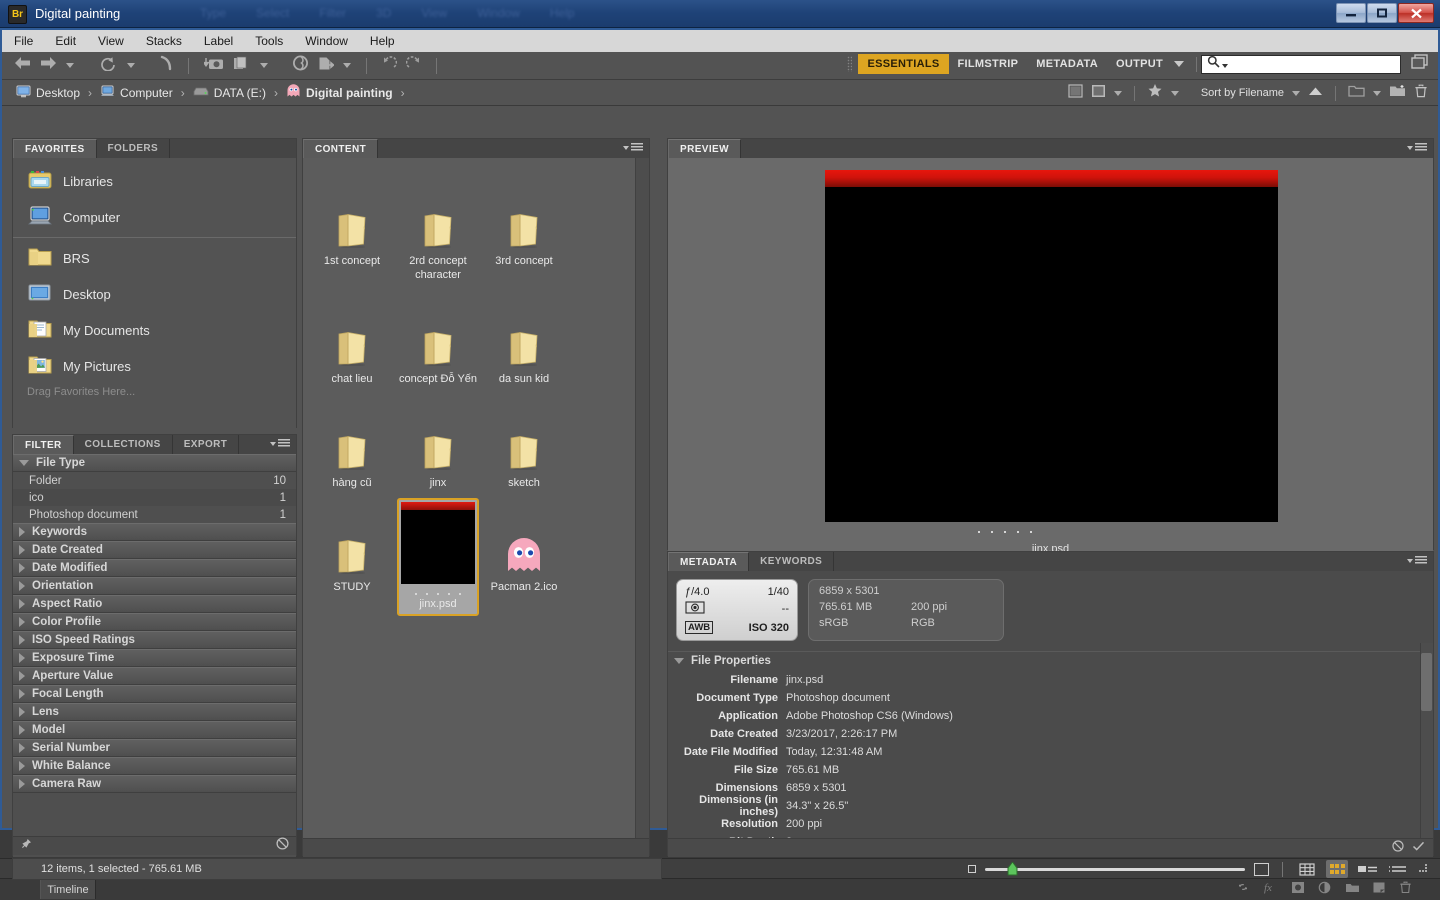  I want to click on tab-export: EXPORT, so click(206, 444).